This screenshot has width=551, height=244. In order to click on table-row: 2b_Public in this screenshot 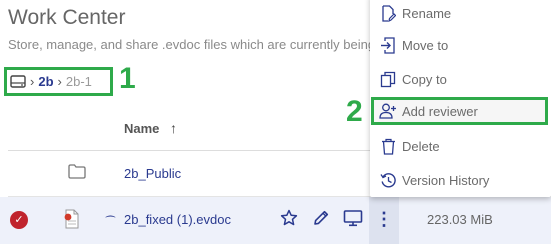, I will do `click(189, 173)`.